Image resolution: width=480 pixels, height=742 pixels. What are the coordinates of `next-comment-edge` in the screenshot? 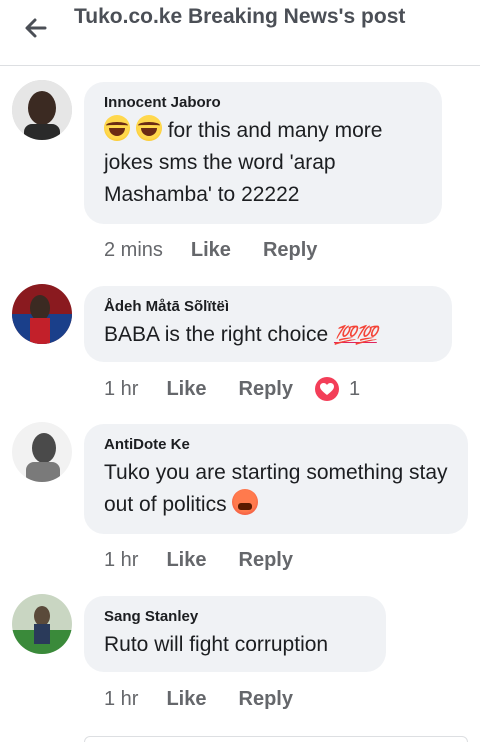 It's located at (276, 739).